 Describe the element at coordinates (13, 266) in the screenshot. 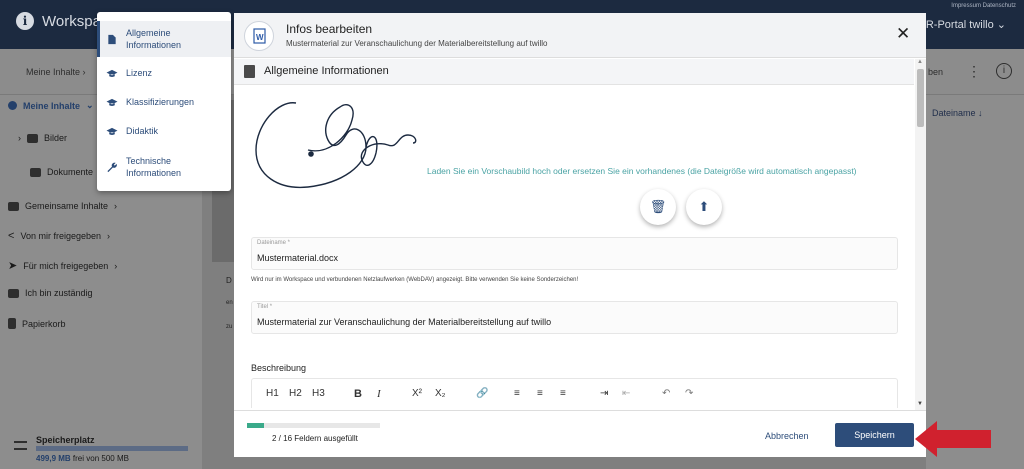

I see `send-icon: ➤` at that location.